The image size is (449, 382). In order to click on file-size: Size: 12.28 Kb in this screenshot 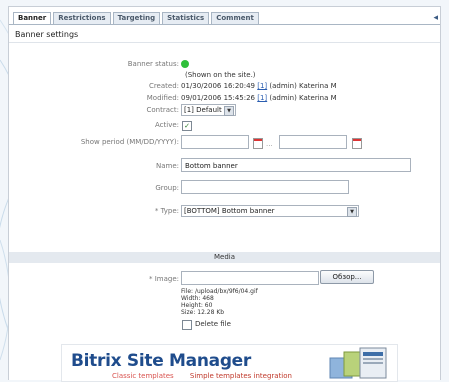, I will do `click(203, 312)`.